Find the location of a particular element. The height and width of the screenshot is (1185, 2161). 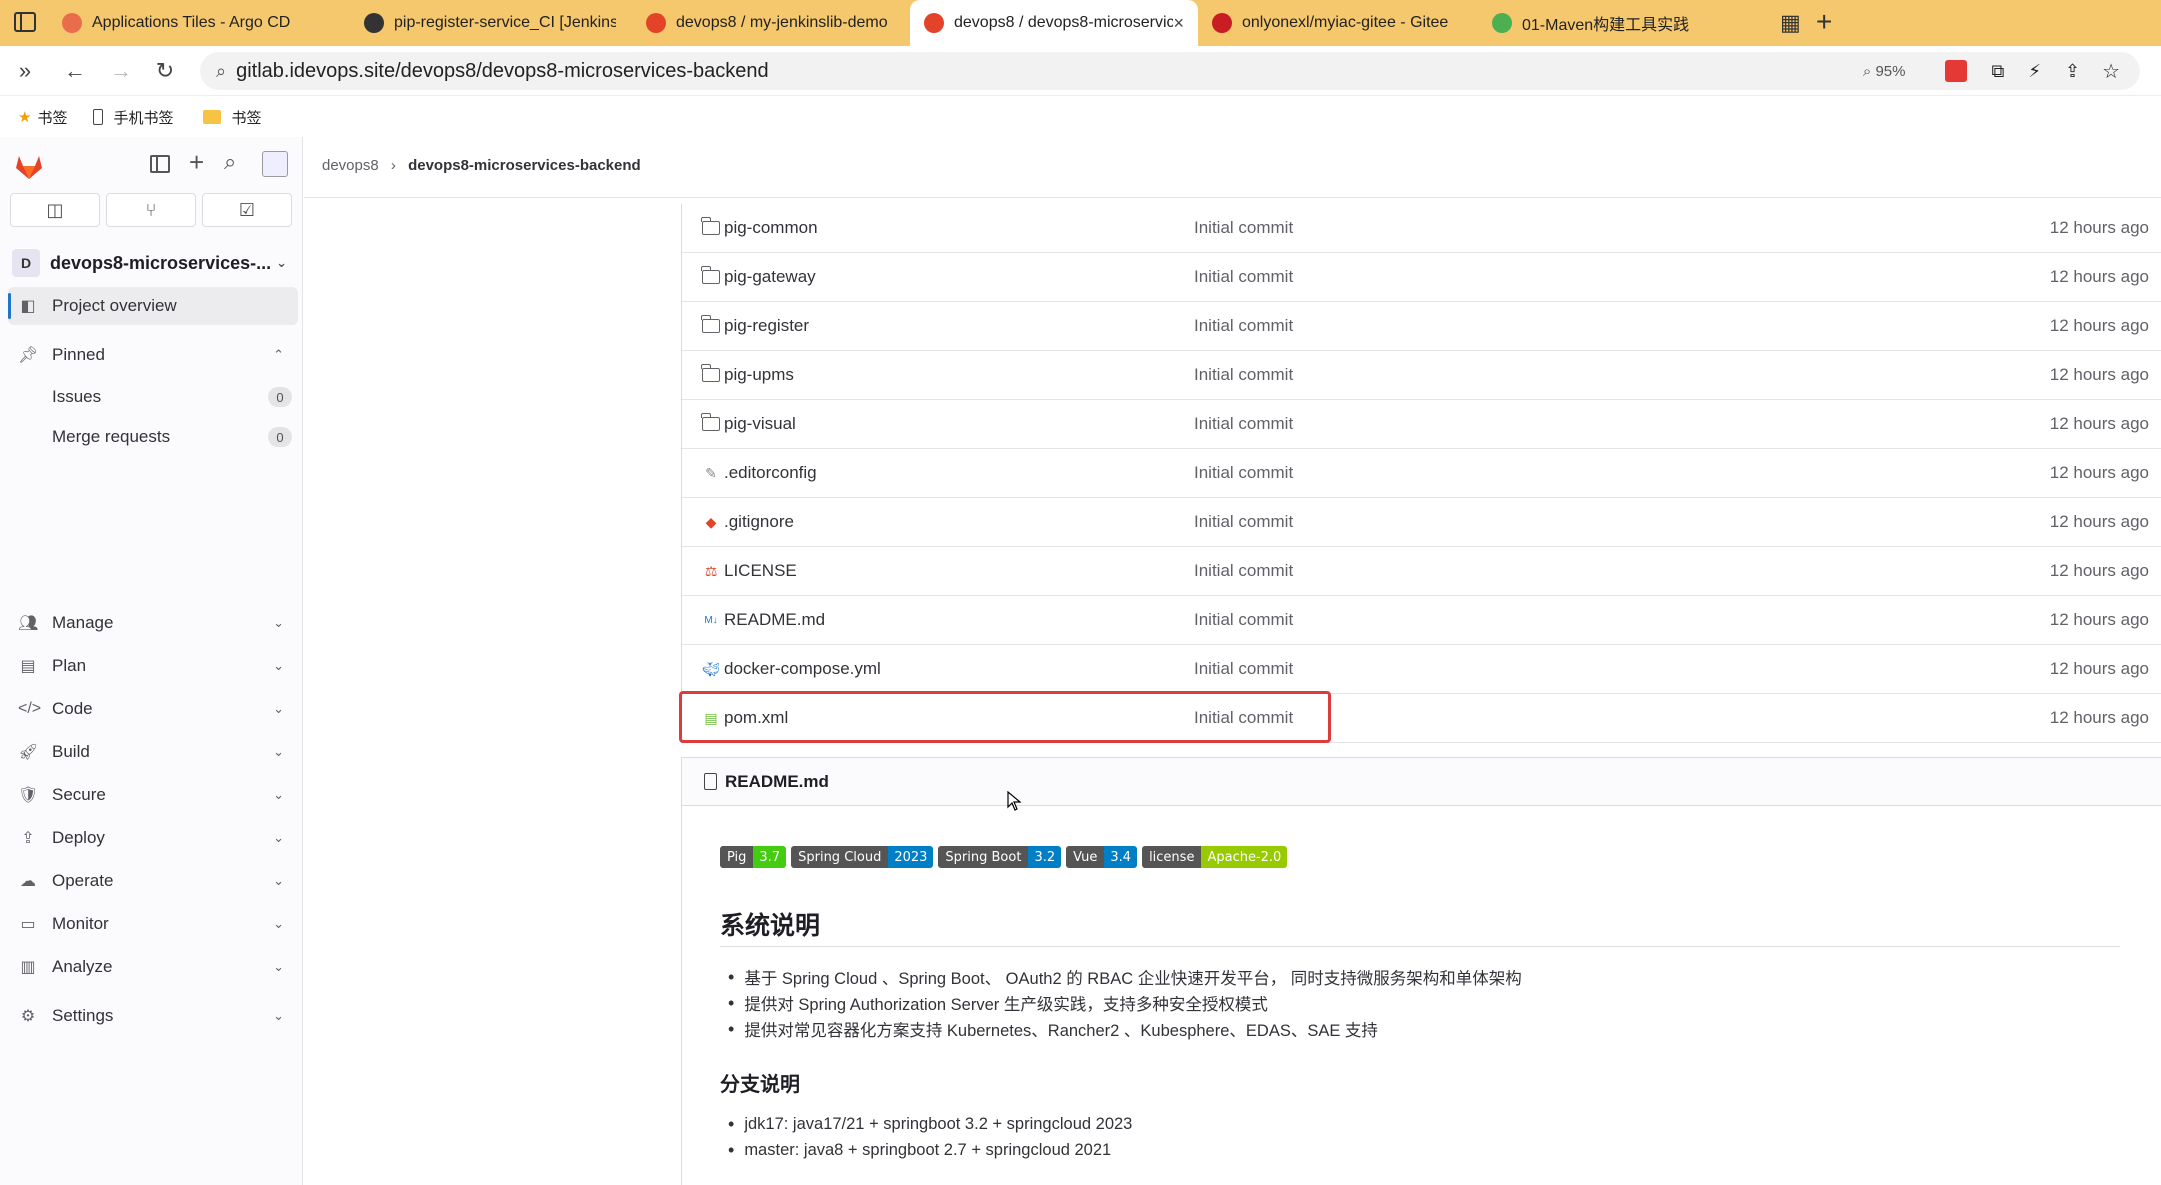

table-row: pig-upms Initial commit 12 hours ago is located at coordinates (1421, 375).